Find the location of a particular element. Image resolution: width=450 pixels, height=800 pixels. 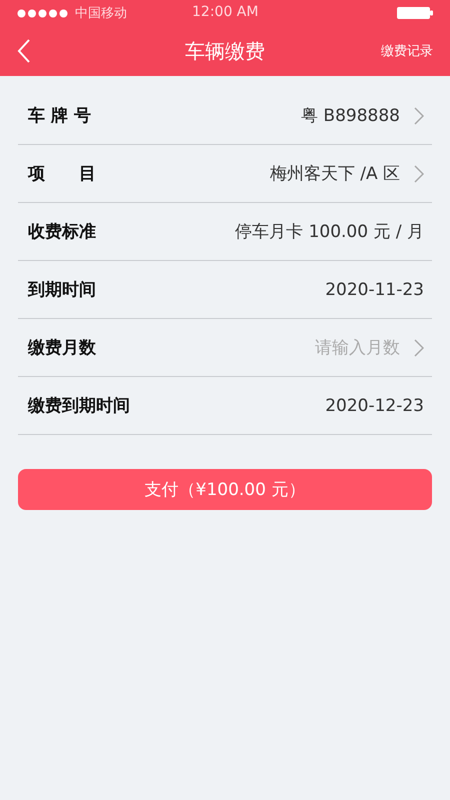

payment-records-link: 缴费记录 is located at coordinates (407, 51).